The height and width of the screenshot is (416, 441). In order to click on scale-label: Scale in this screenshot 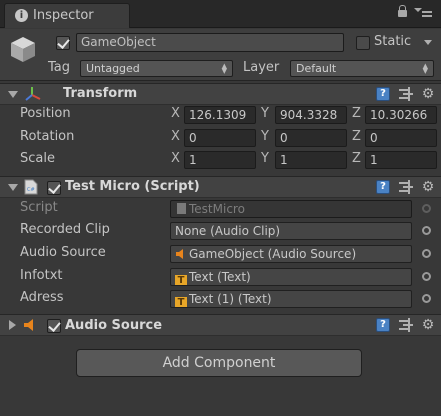, I will do `click(37, 158)`.